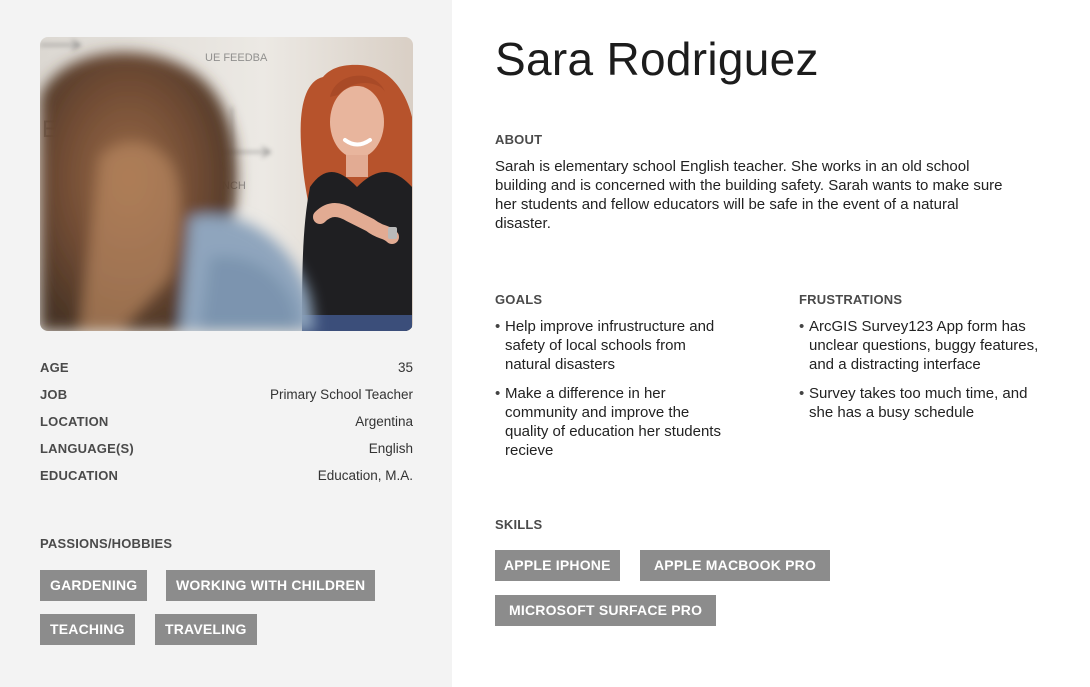 The width and height of the screenshot is (1090, 687). I want to click on fact-languages: LANGUAGE(S) English, so click(226, 454).